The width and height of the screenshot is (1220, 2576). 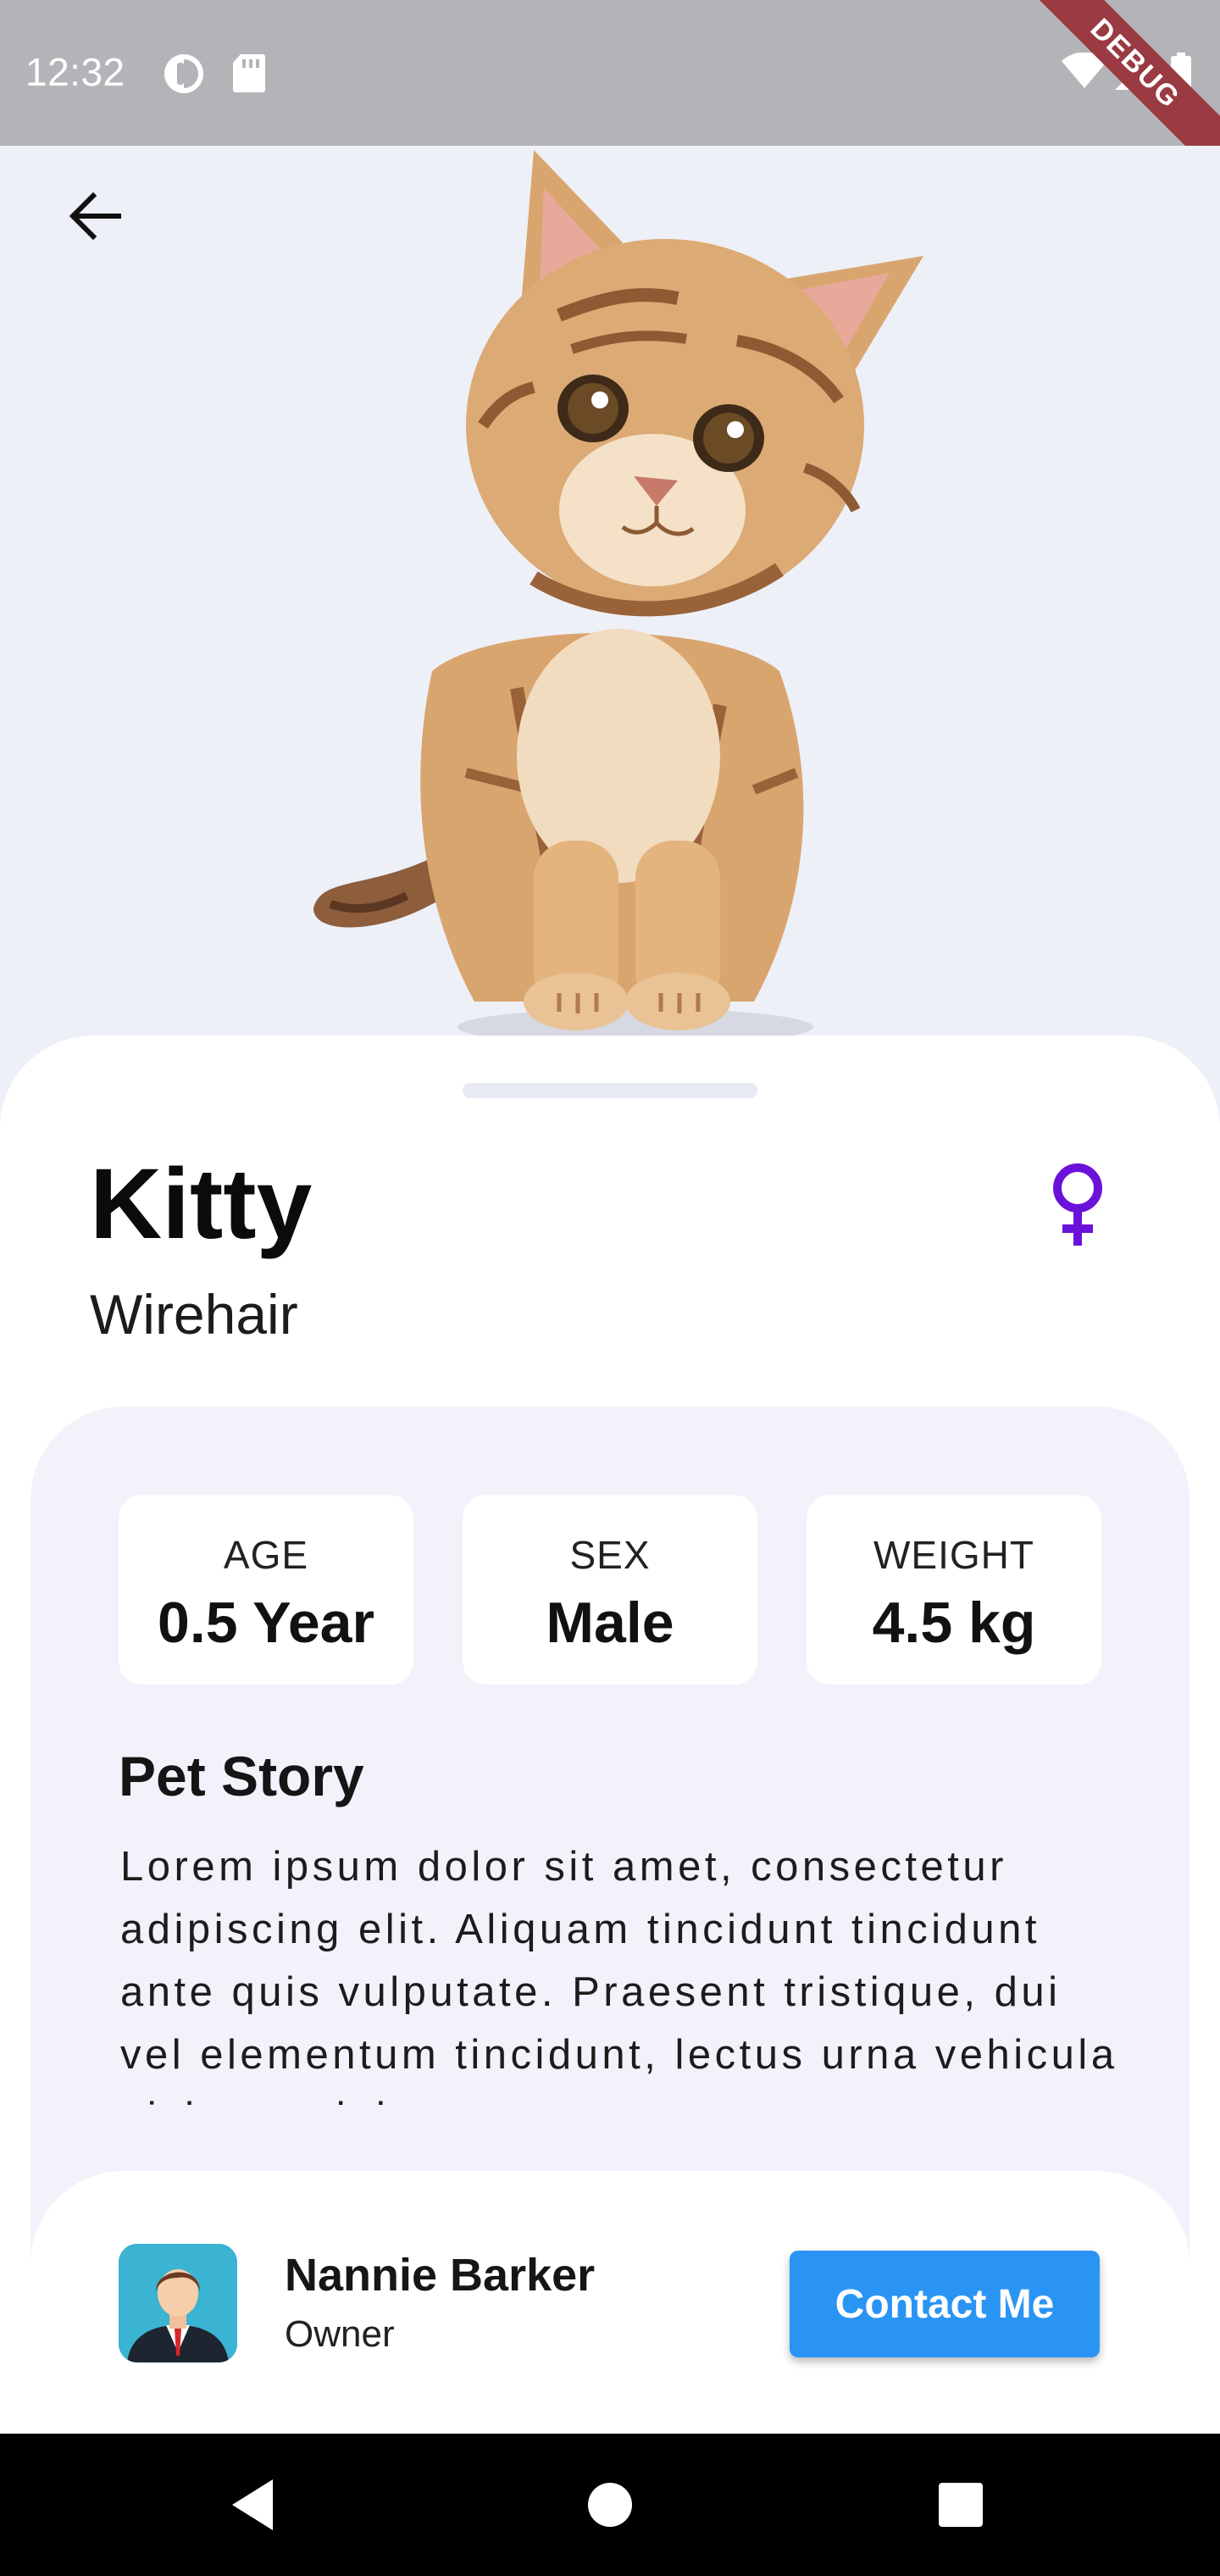 I want to click on sd-card-icon, so click(x=249, y=73).